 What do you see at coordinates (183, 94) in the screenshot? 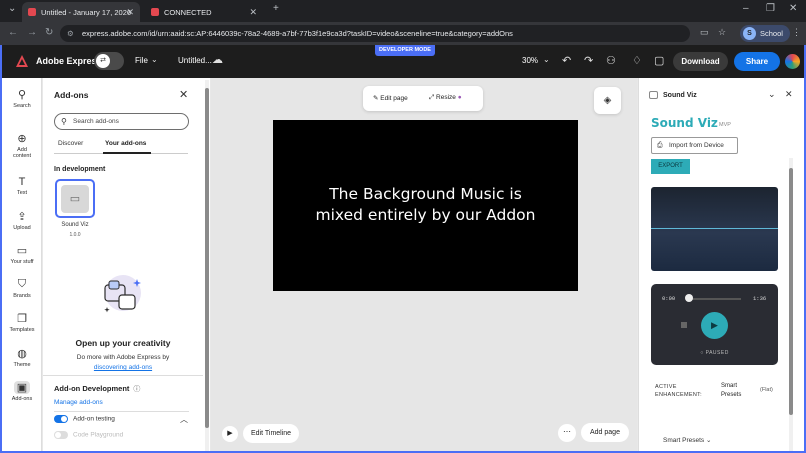
I see `close-panel-icon: ✕` at bounding box center [183, 94].